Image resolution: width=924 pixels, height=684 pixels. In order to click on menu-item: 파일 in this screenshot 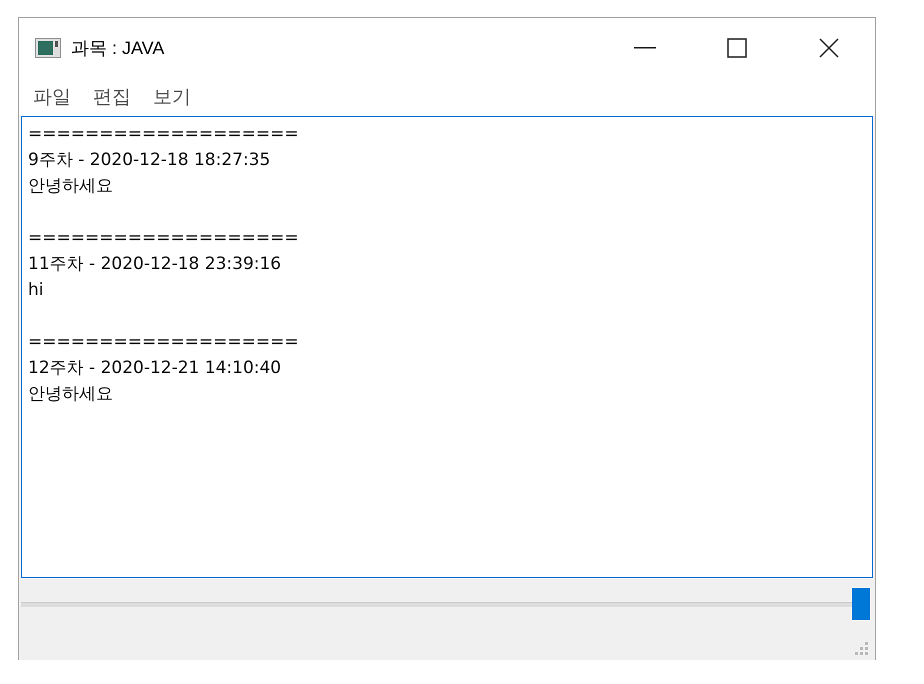, I will do `click(52, 97)`.